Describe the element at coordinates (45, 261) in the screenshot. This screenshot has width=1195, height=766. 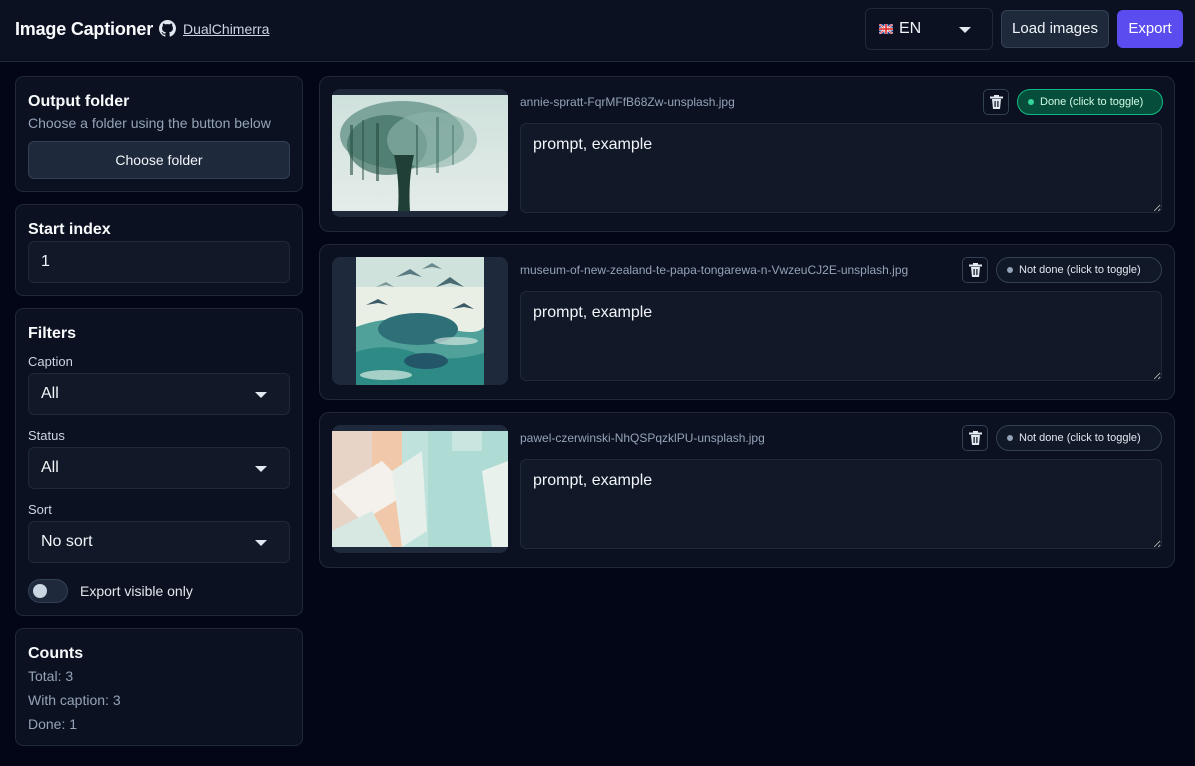
I see `start-index-value: 1` at that location.